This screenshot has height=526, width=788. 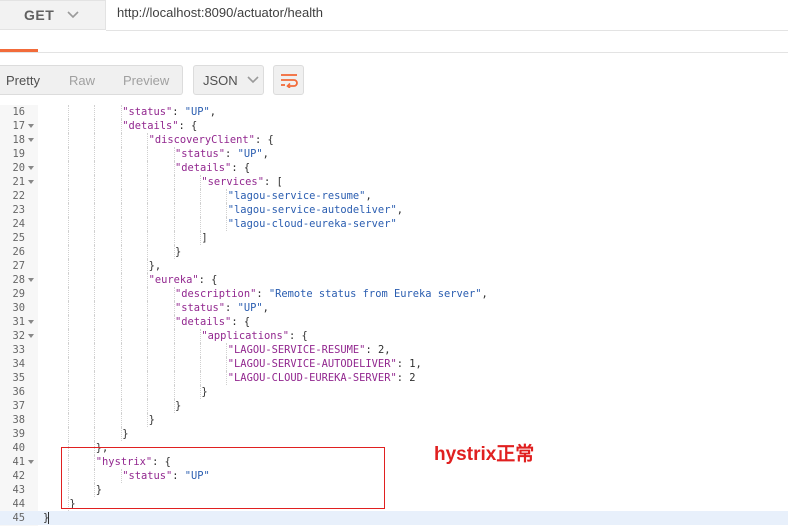 What do you see at coordinates (18, 266) in the screenshot?
I see `line-number: 27` at bounding box center [18, 266].